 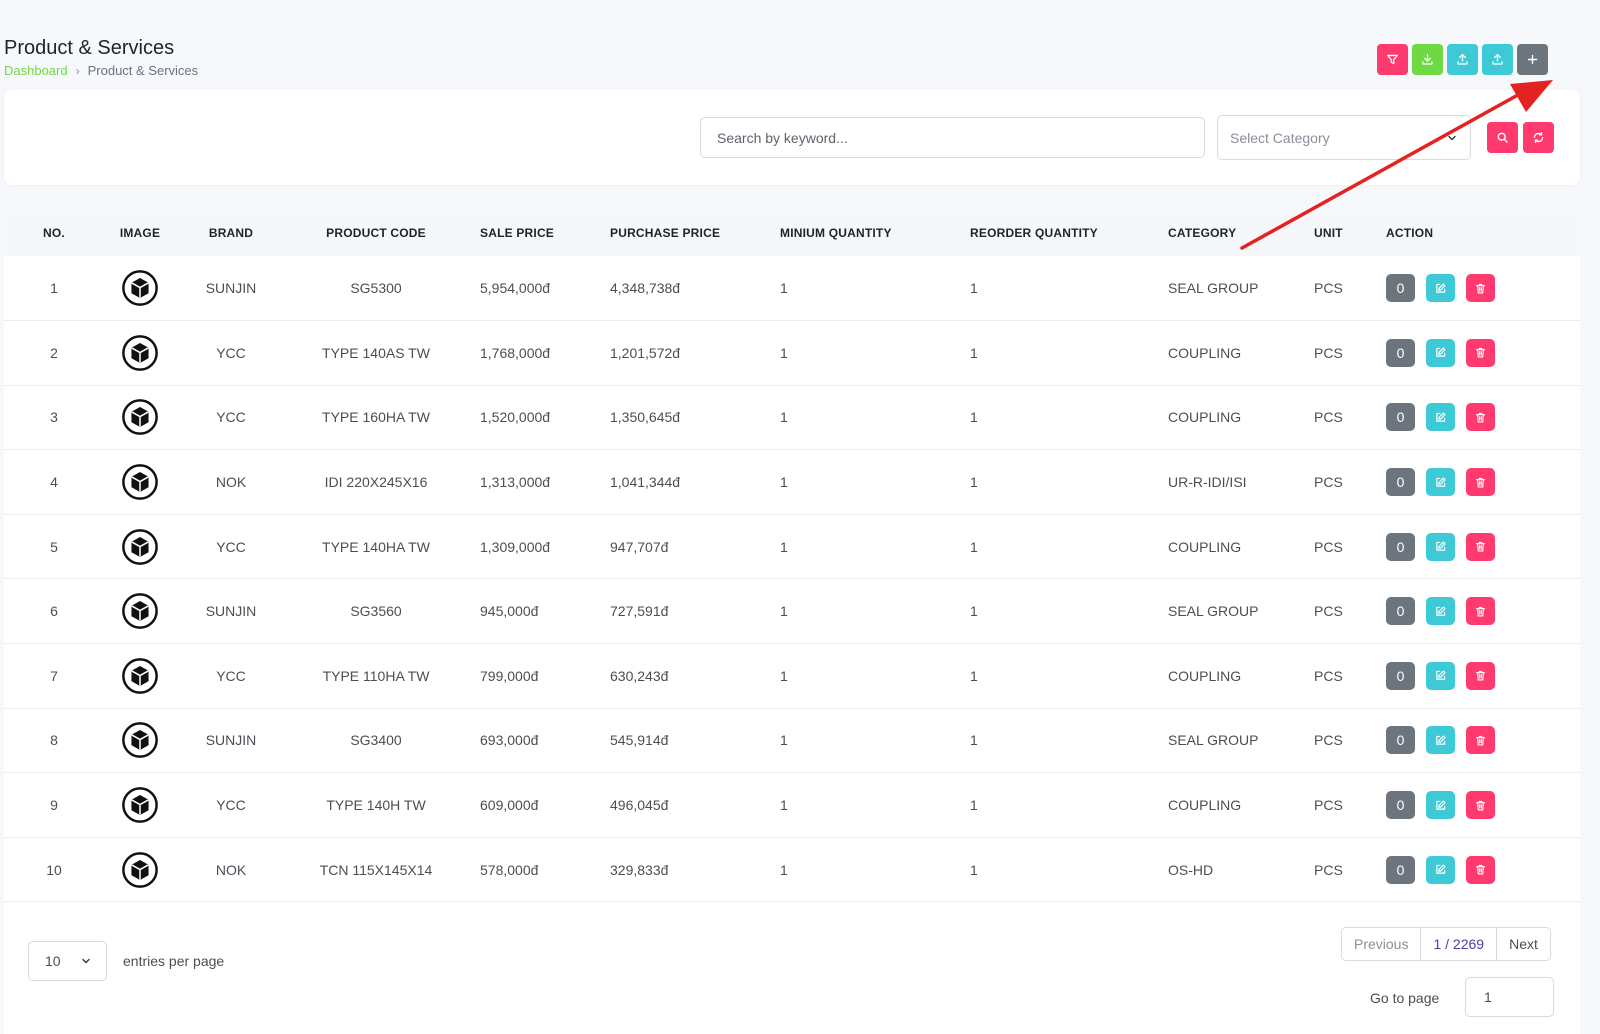 I want to click on breadcrumb-current: Product & Services, so click(x=143, y=70).